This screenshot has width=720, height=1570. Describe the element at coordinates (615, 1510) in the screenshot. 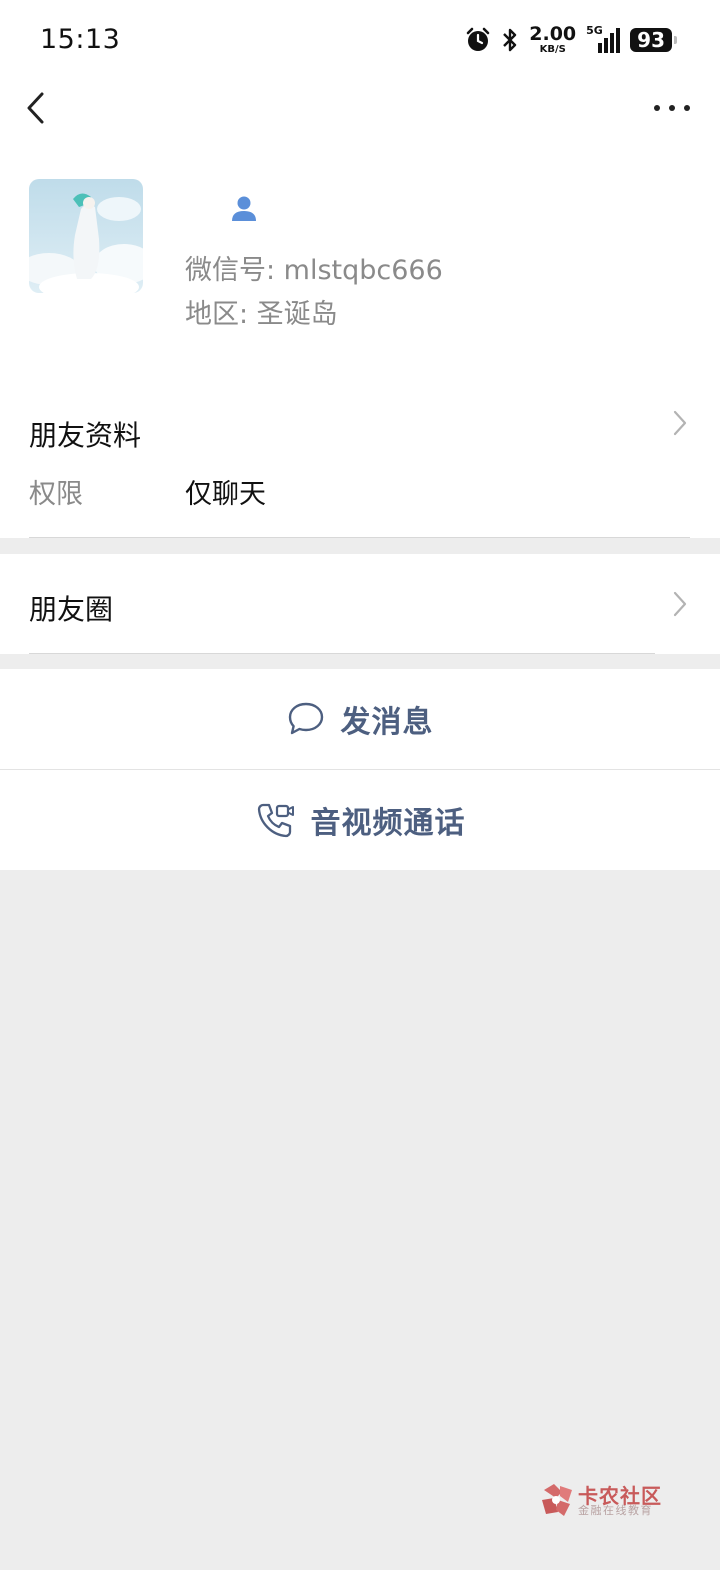

I see `watermark-subtitle: 金融在线教育` at that location.